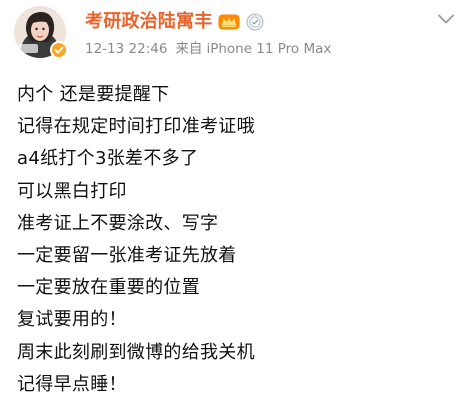 This screenshot has height=400, width=470. I want to click on post-text-line: 一定要放在重要的位置, so click(108, 288).